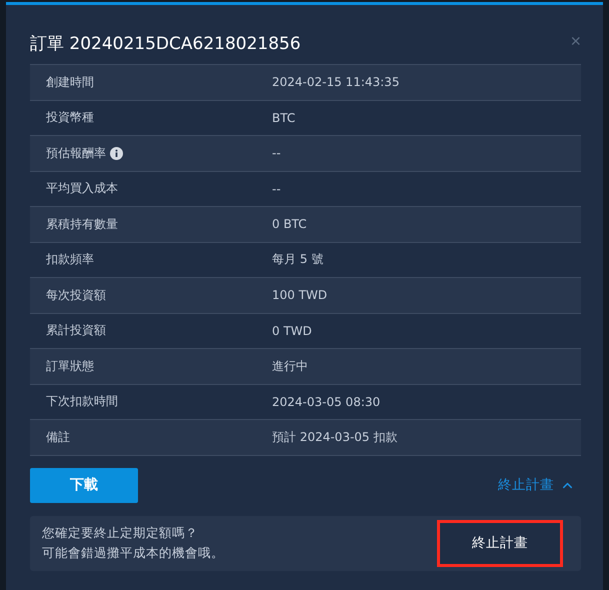 Image resolution: width=609 pixels, height=590 pixels. I want to click on detail-label: 下次扣款時間, so click(82, 401).